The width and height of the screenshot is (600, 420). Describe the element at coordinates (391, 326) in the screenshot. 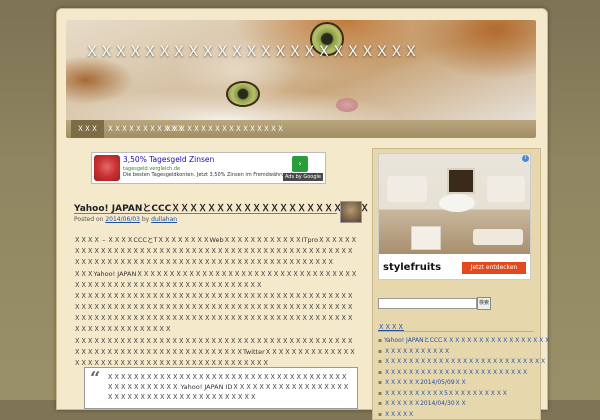

I see `recent-posts-title: ＸＸＸＸ` at that location.